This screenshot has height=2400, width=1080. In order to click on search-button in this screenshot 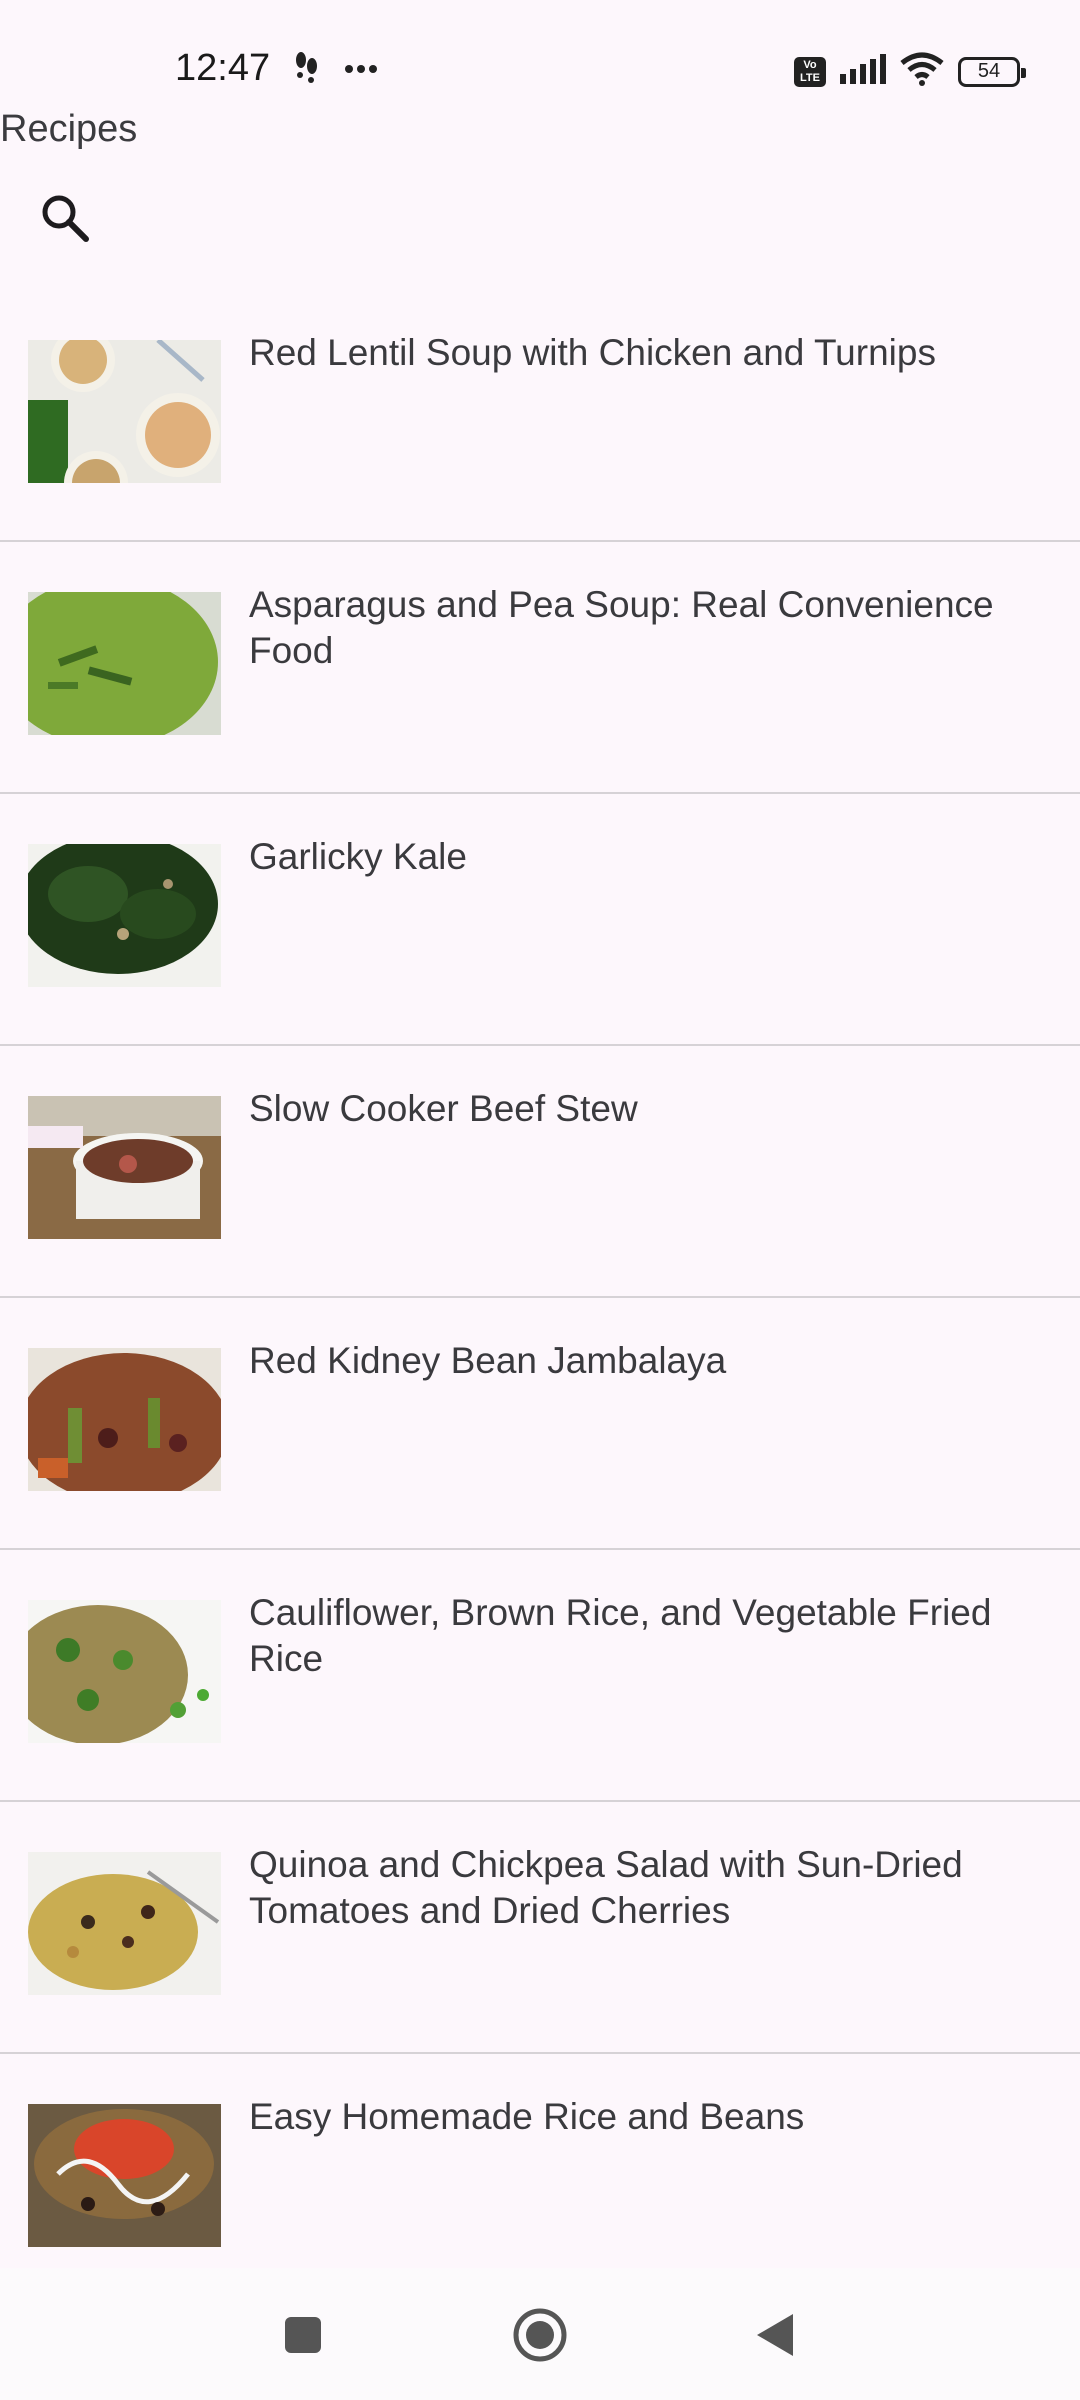, I will do `click(65, 220)`.